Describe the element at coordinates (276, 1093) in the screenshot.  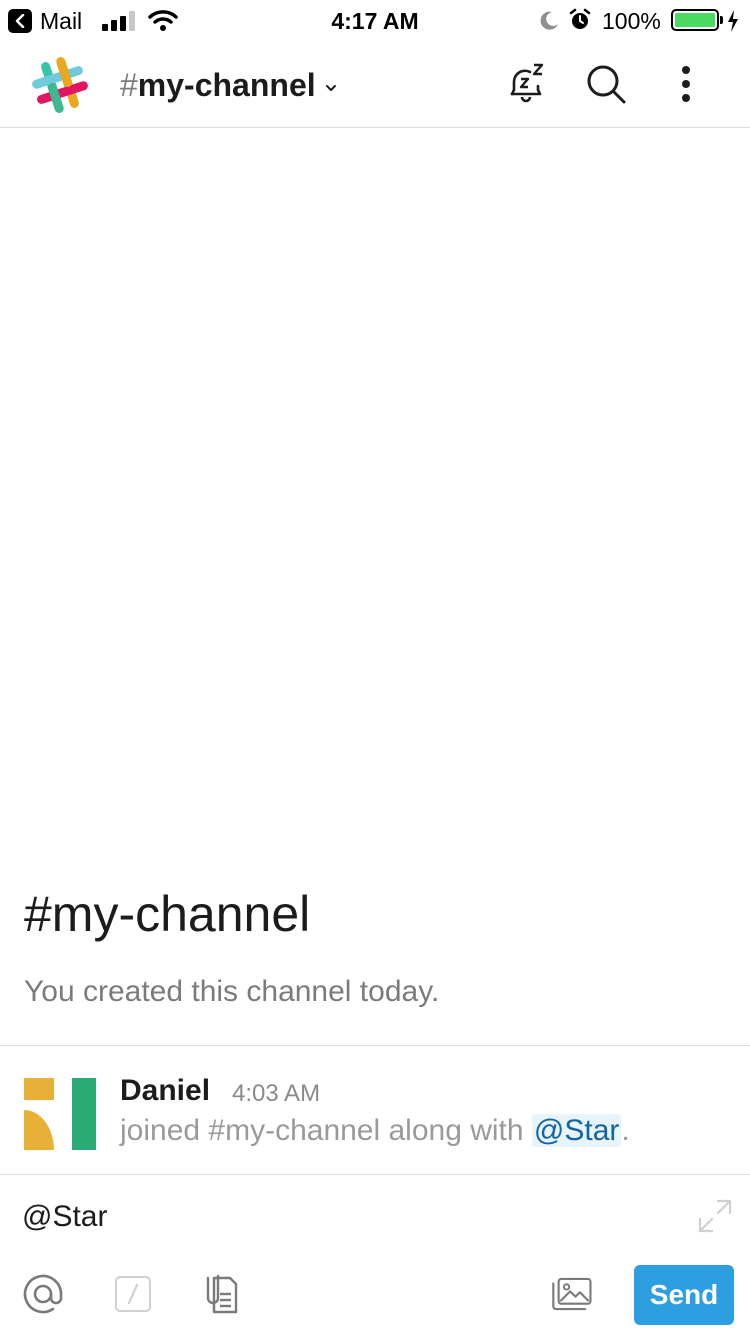
I see `message-timestamp: 4:03 AM` at that location.